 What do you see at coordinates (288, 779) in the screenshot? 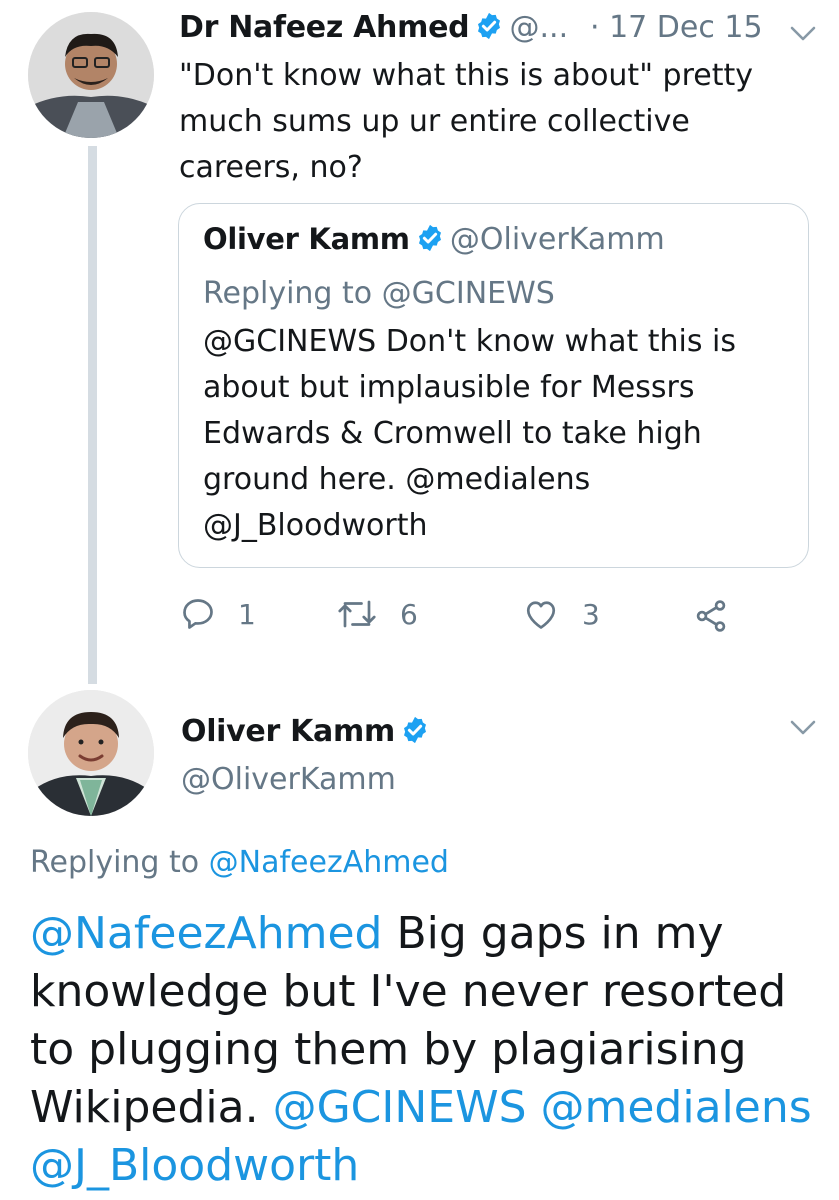
I see `author-handle: @OliverKamm` at bounding box center [288, 779].